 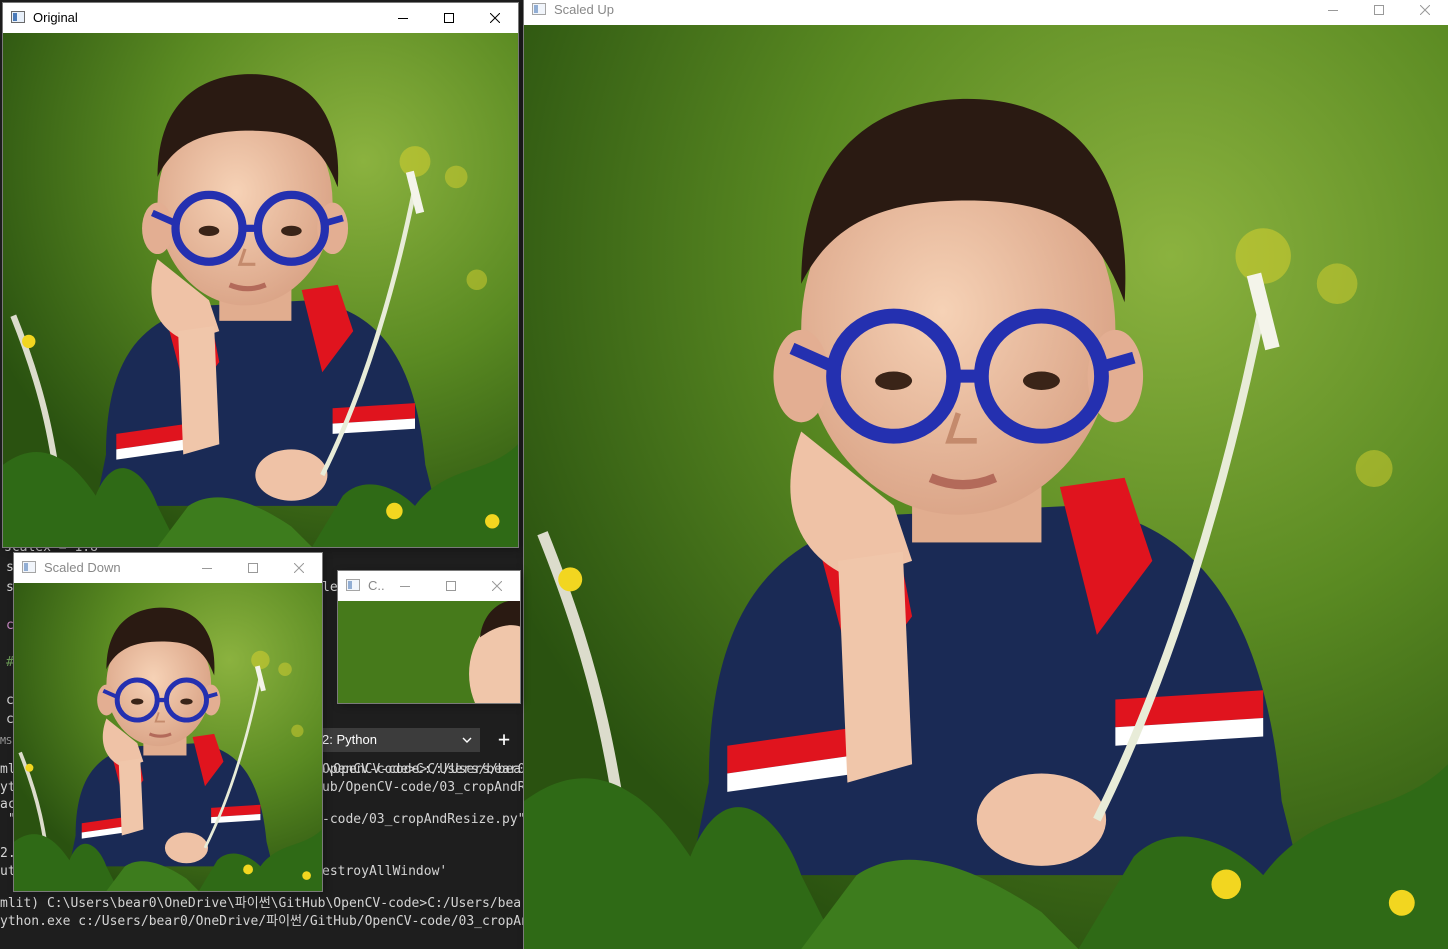 I want to click on terminal-line: estroyAllWindow', so click(x=385, y=871).